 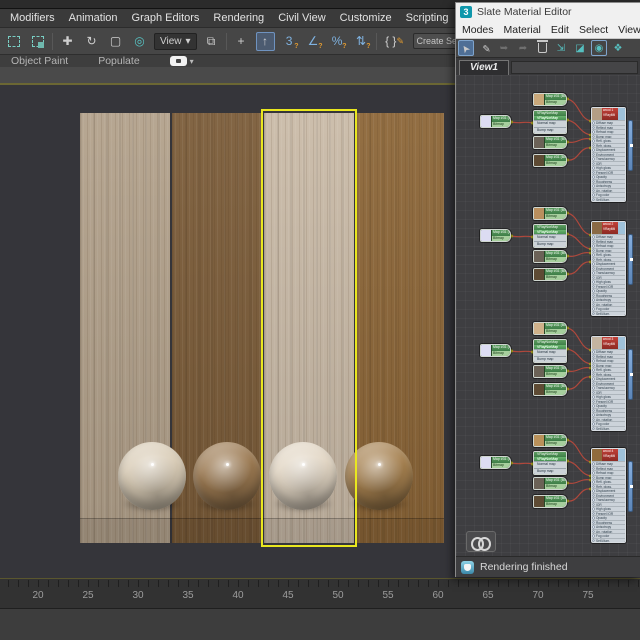 What do you see at coordinates (538, 595) in the screenshot?
I see `timeline-label: 70` at bounding box center [538, 595].